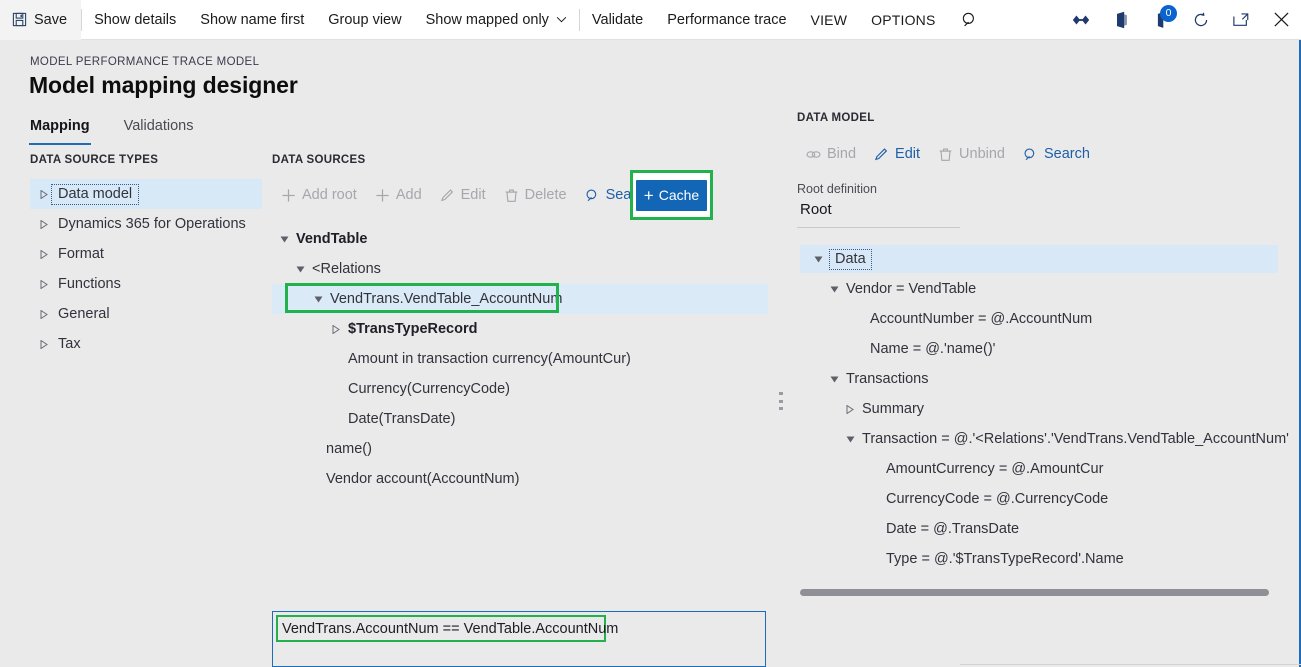 The width and height of the screenshot is (1301, 667). Describe the element at coordinates (1043, 259) in the screenshot. I see `model-node-data: Data` at that location.